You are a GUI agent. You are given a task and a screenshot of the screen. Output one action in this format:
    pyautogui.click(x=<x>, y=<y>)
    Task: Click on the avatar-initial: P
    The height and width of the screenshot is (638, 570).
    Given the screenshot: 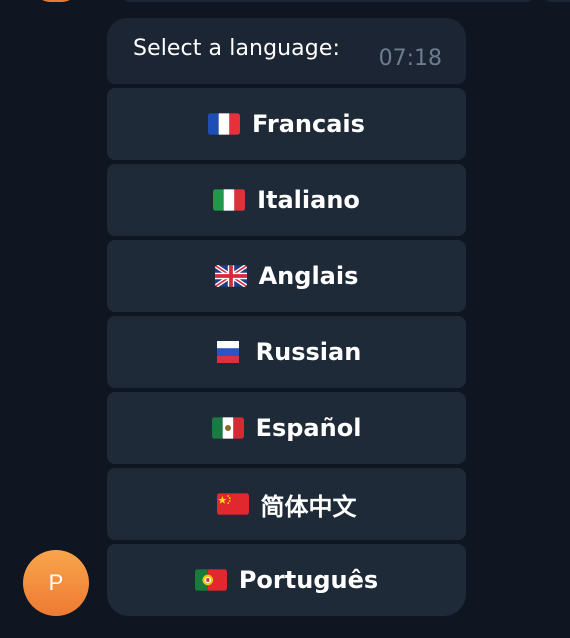 What is the action you would take?
    pyautogui.click(x=56, y=582)
    